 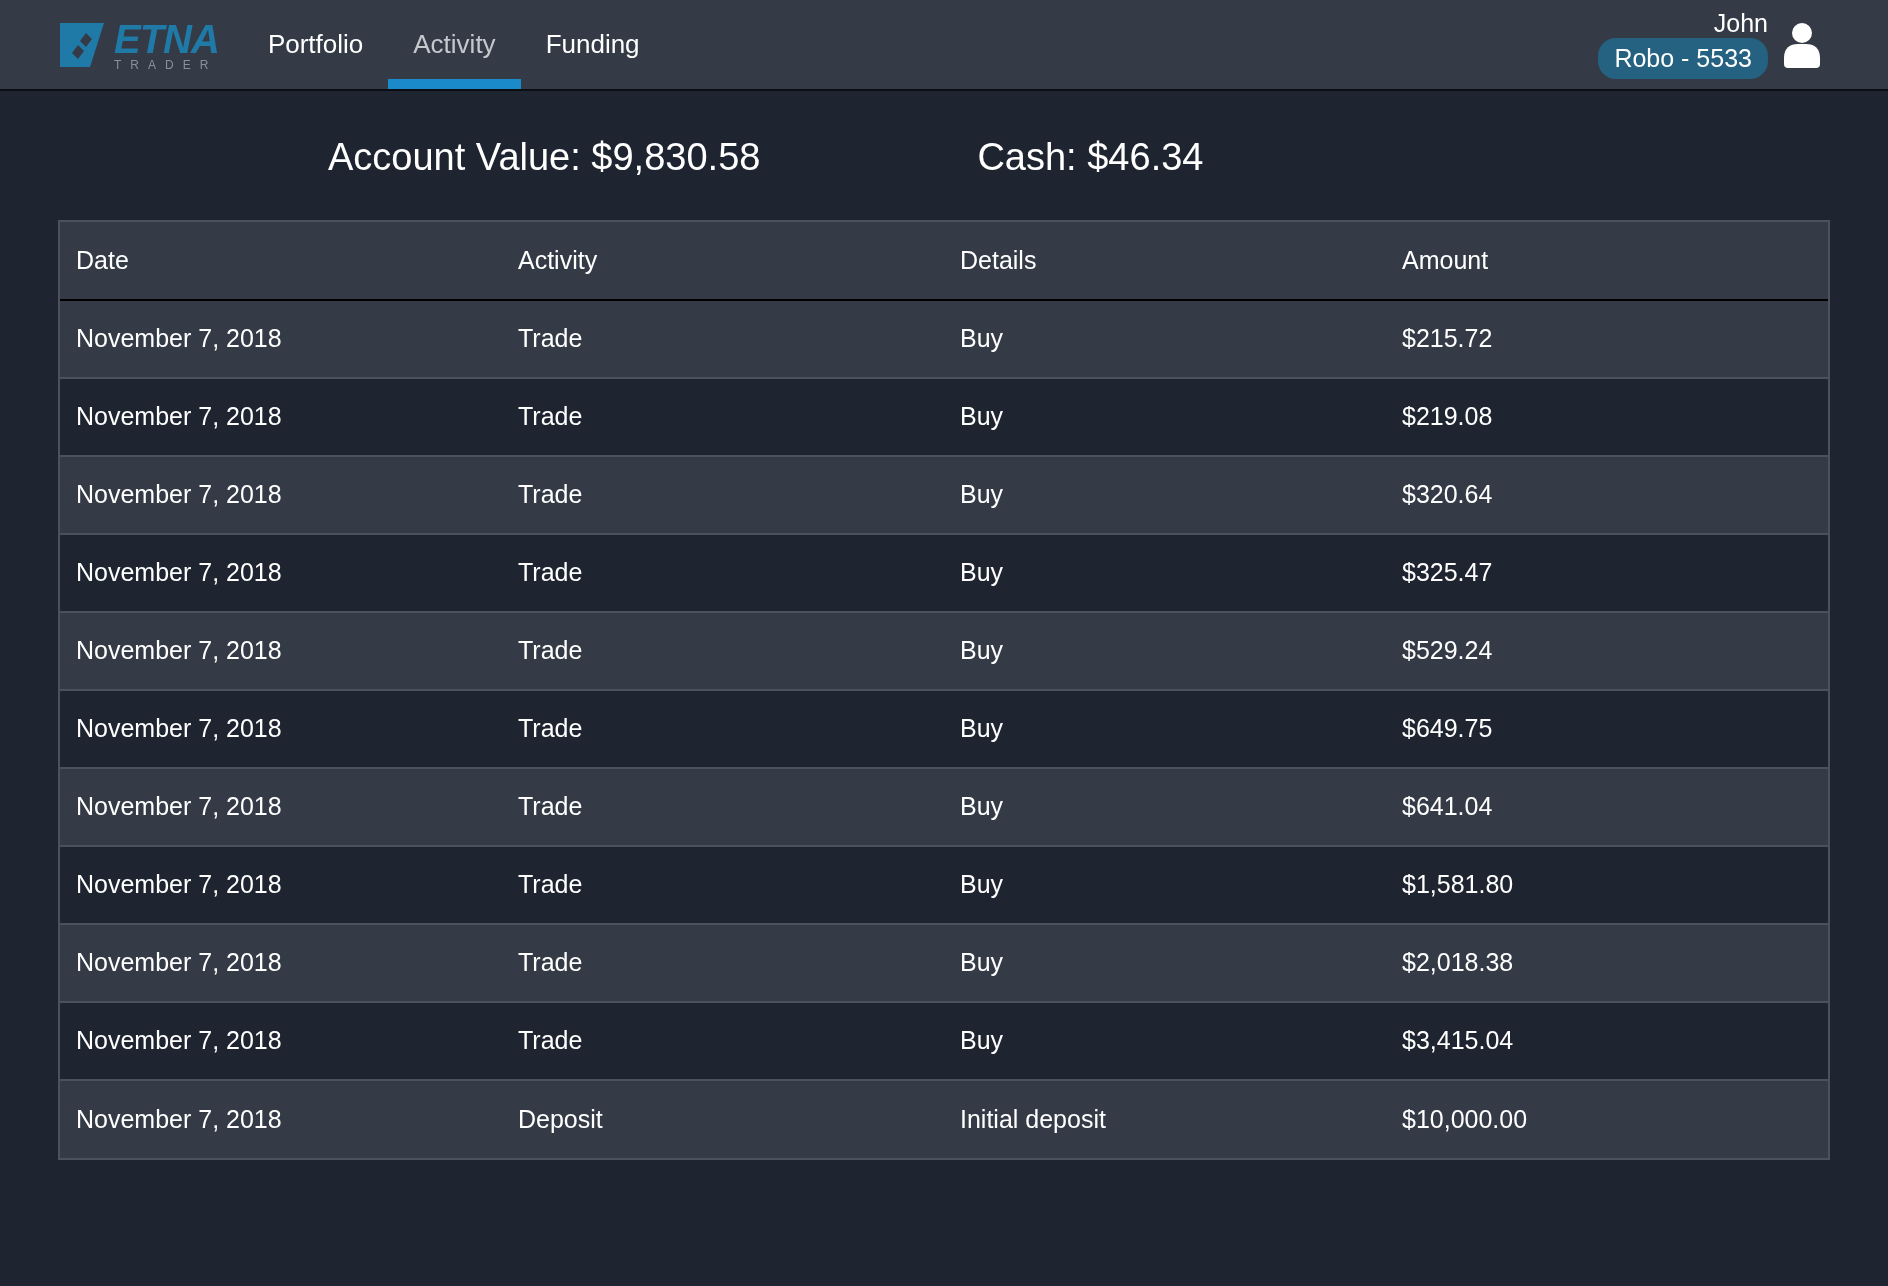 I want to click on table-cell: Initial deposit, so click(x=1165, y=1119).